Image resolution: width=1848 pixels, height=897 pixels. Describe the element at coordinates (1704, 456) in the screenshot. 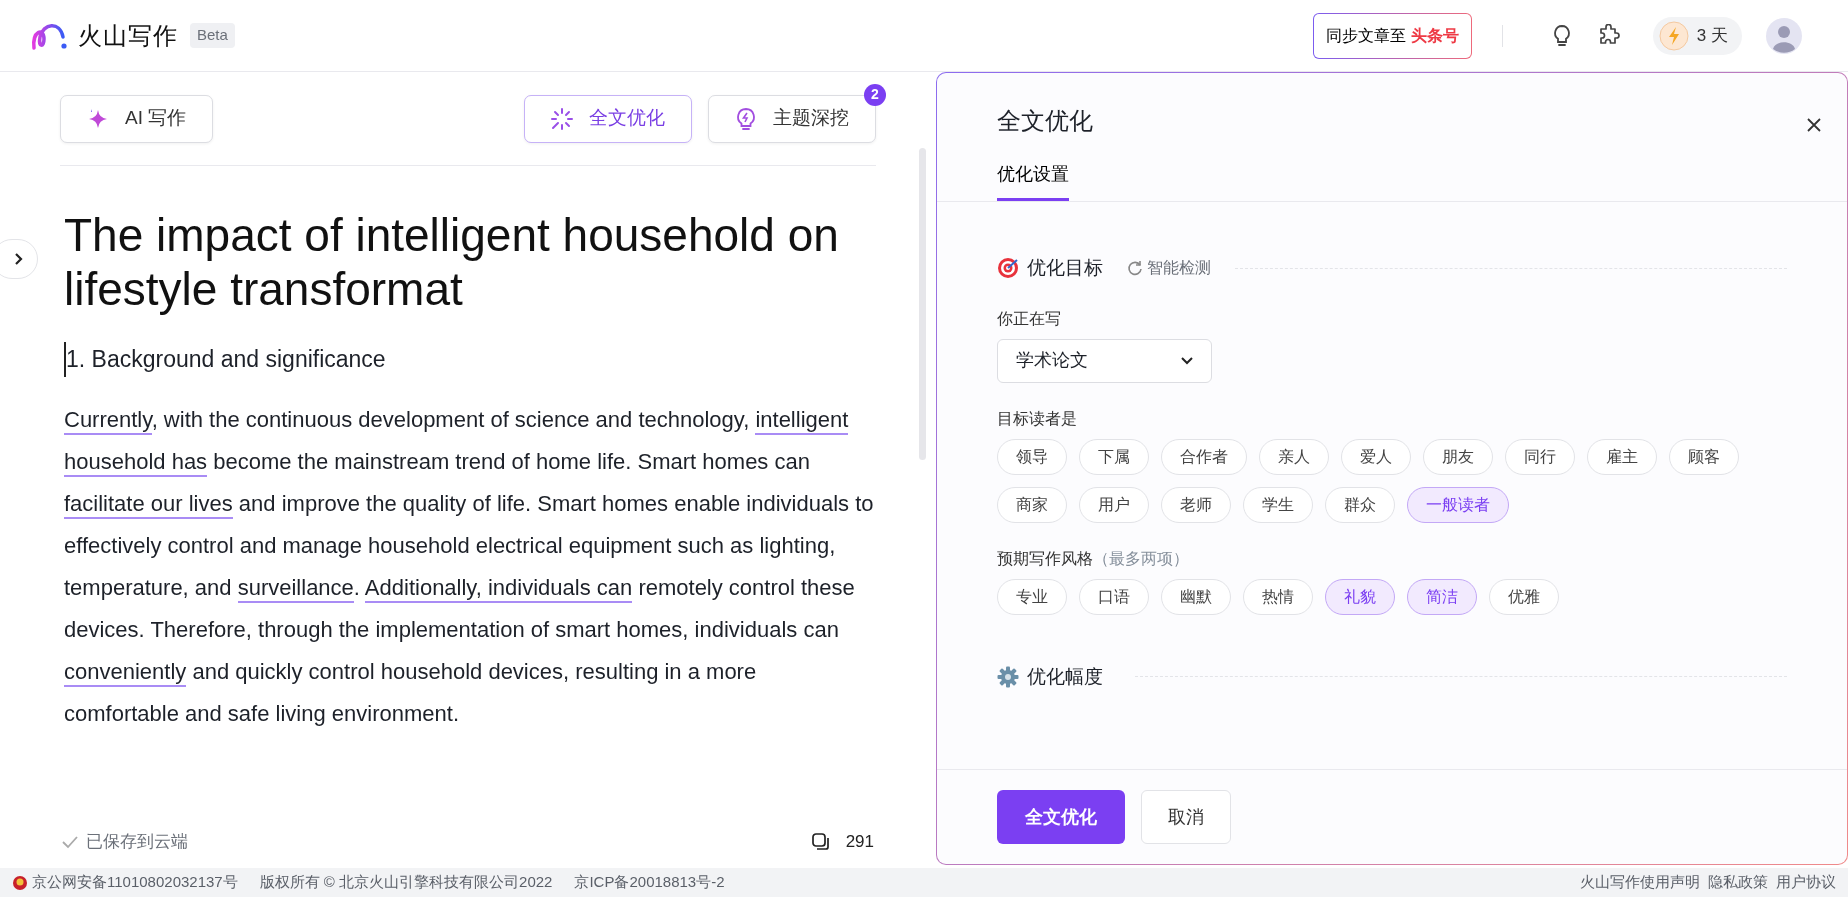

I see `reader-option: 顾客` at that location.